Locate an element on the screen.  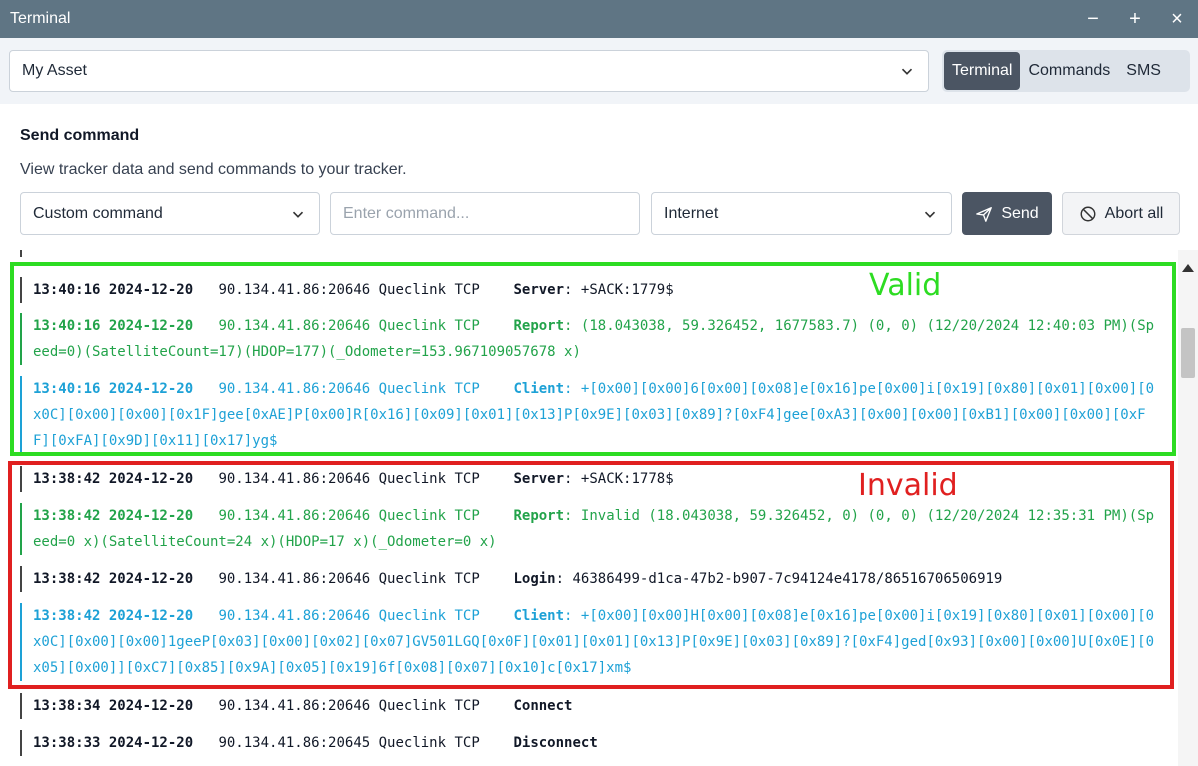
tab-sms: SMS is located at coordinates (1143, 71).